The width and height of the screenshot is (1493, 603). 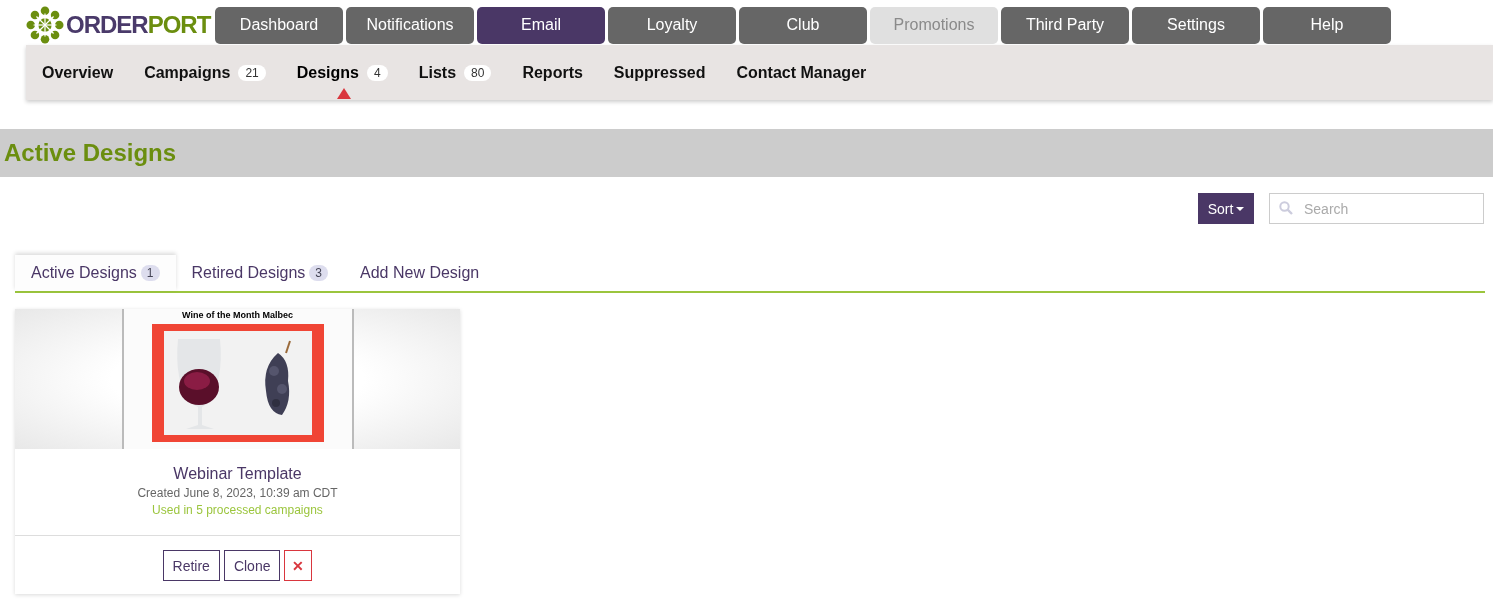 What do you see at coordinates (1327, 25) in the screenshot?
I see `main-nav-tab: Help` at bounding box center [1327, 25].